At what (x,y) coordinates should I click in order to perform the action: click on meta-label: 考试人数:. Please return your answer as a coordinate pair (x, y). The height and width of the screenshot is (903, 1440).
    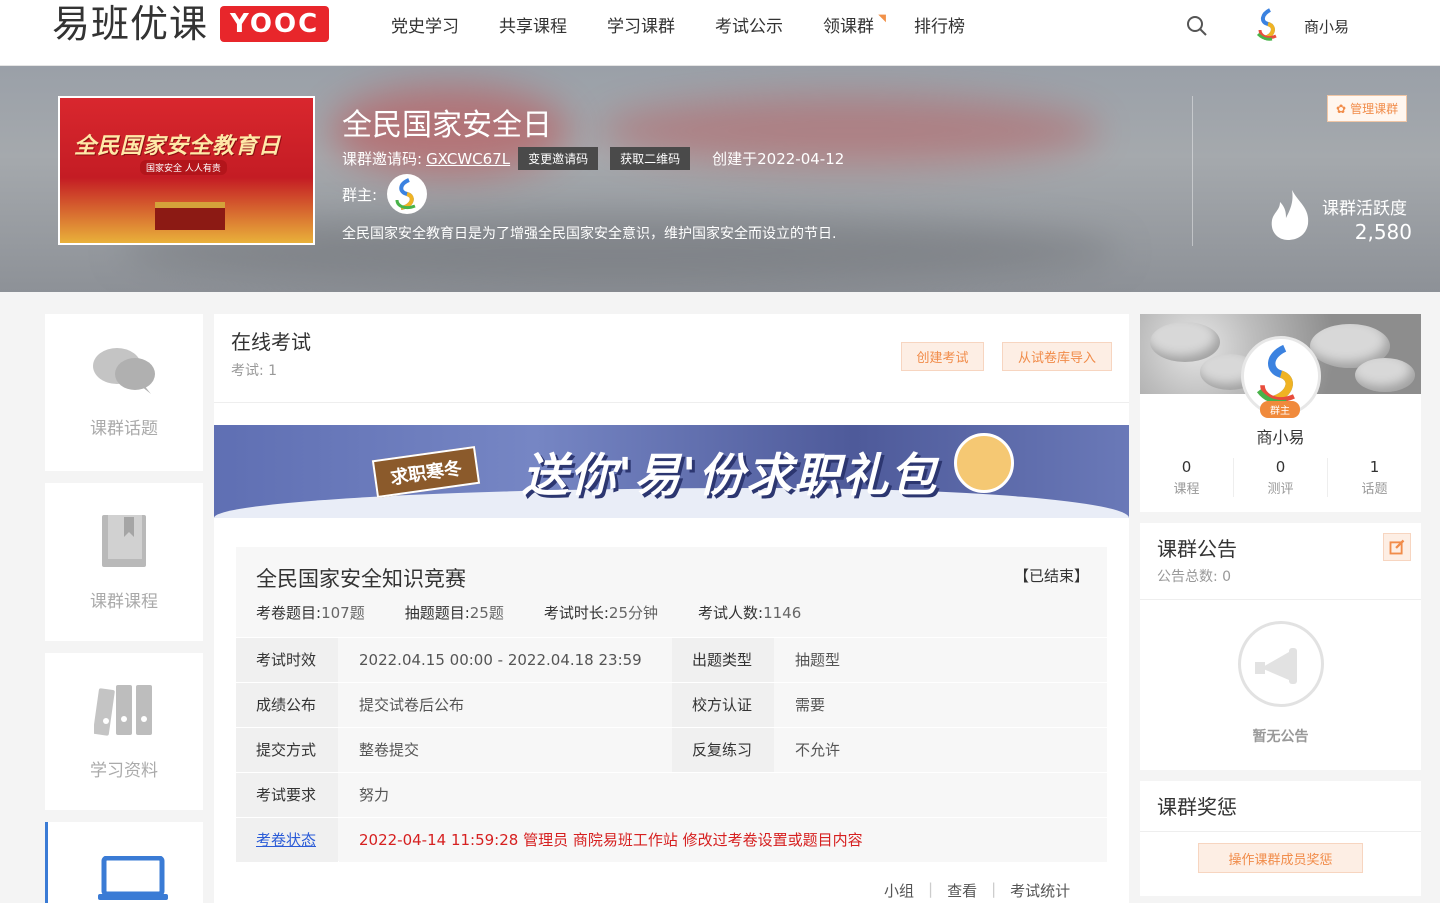
    Looking at the image, I should click on (731, 613).